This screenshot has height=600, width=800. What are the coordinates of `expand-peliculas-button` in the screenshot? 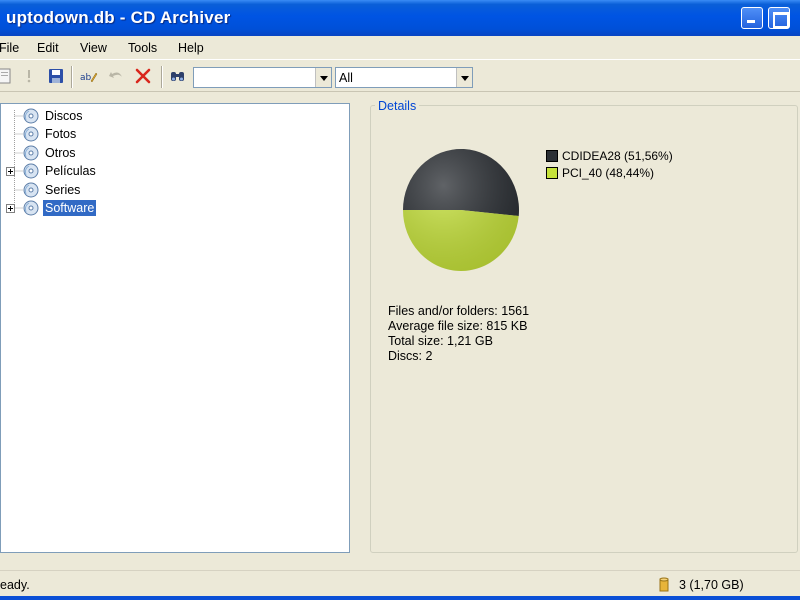 It's located at (10, 171).